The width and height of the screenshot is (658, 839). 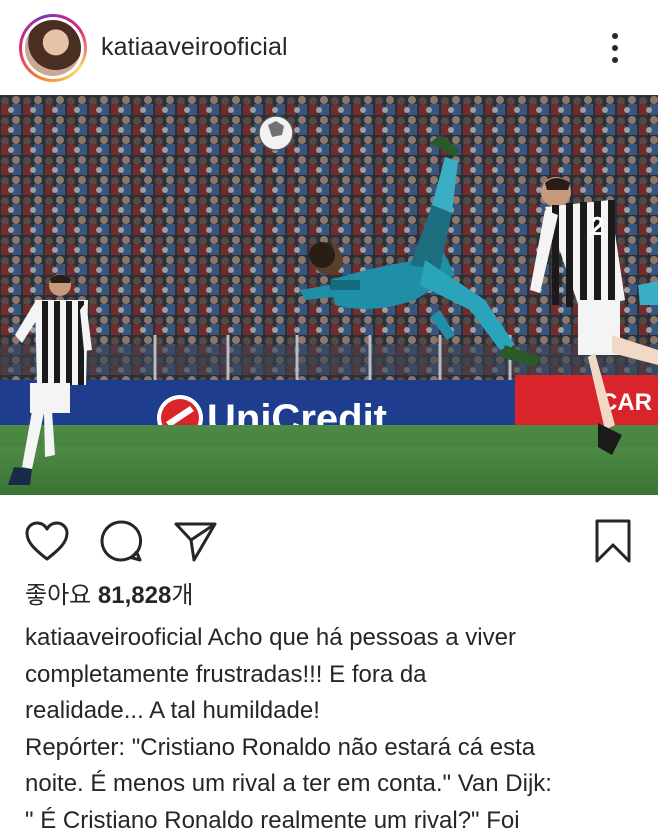 I want to click on bookmark-icon, so click(x=613, y=541).